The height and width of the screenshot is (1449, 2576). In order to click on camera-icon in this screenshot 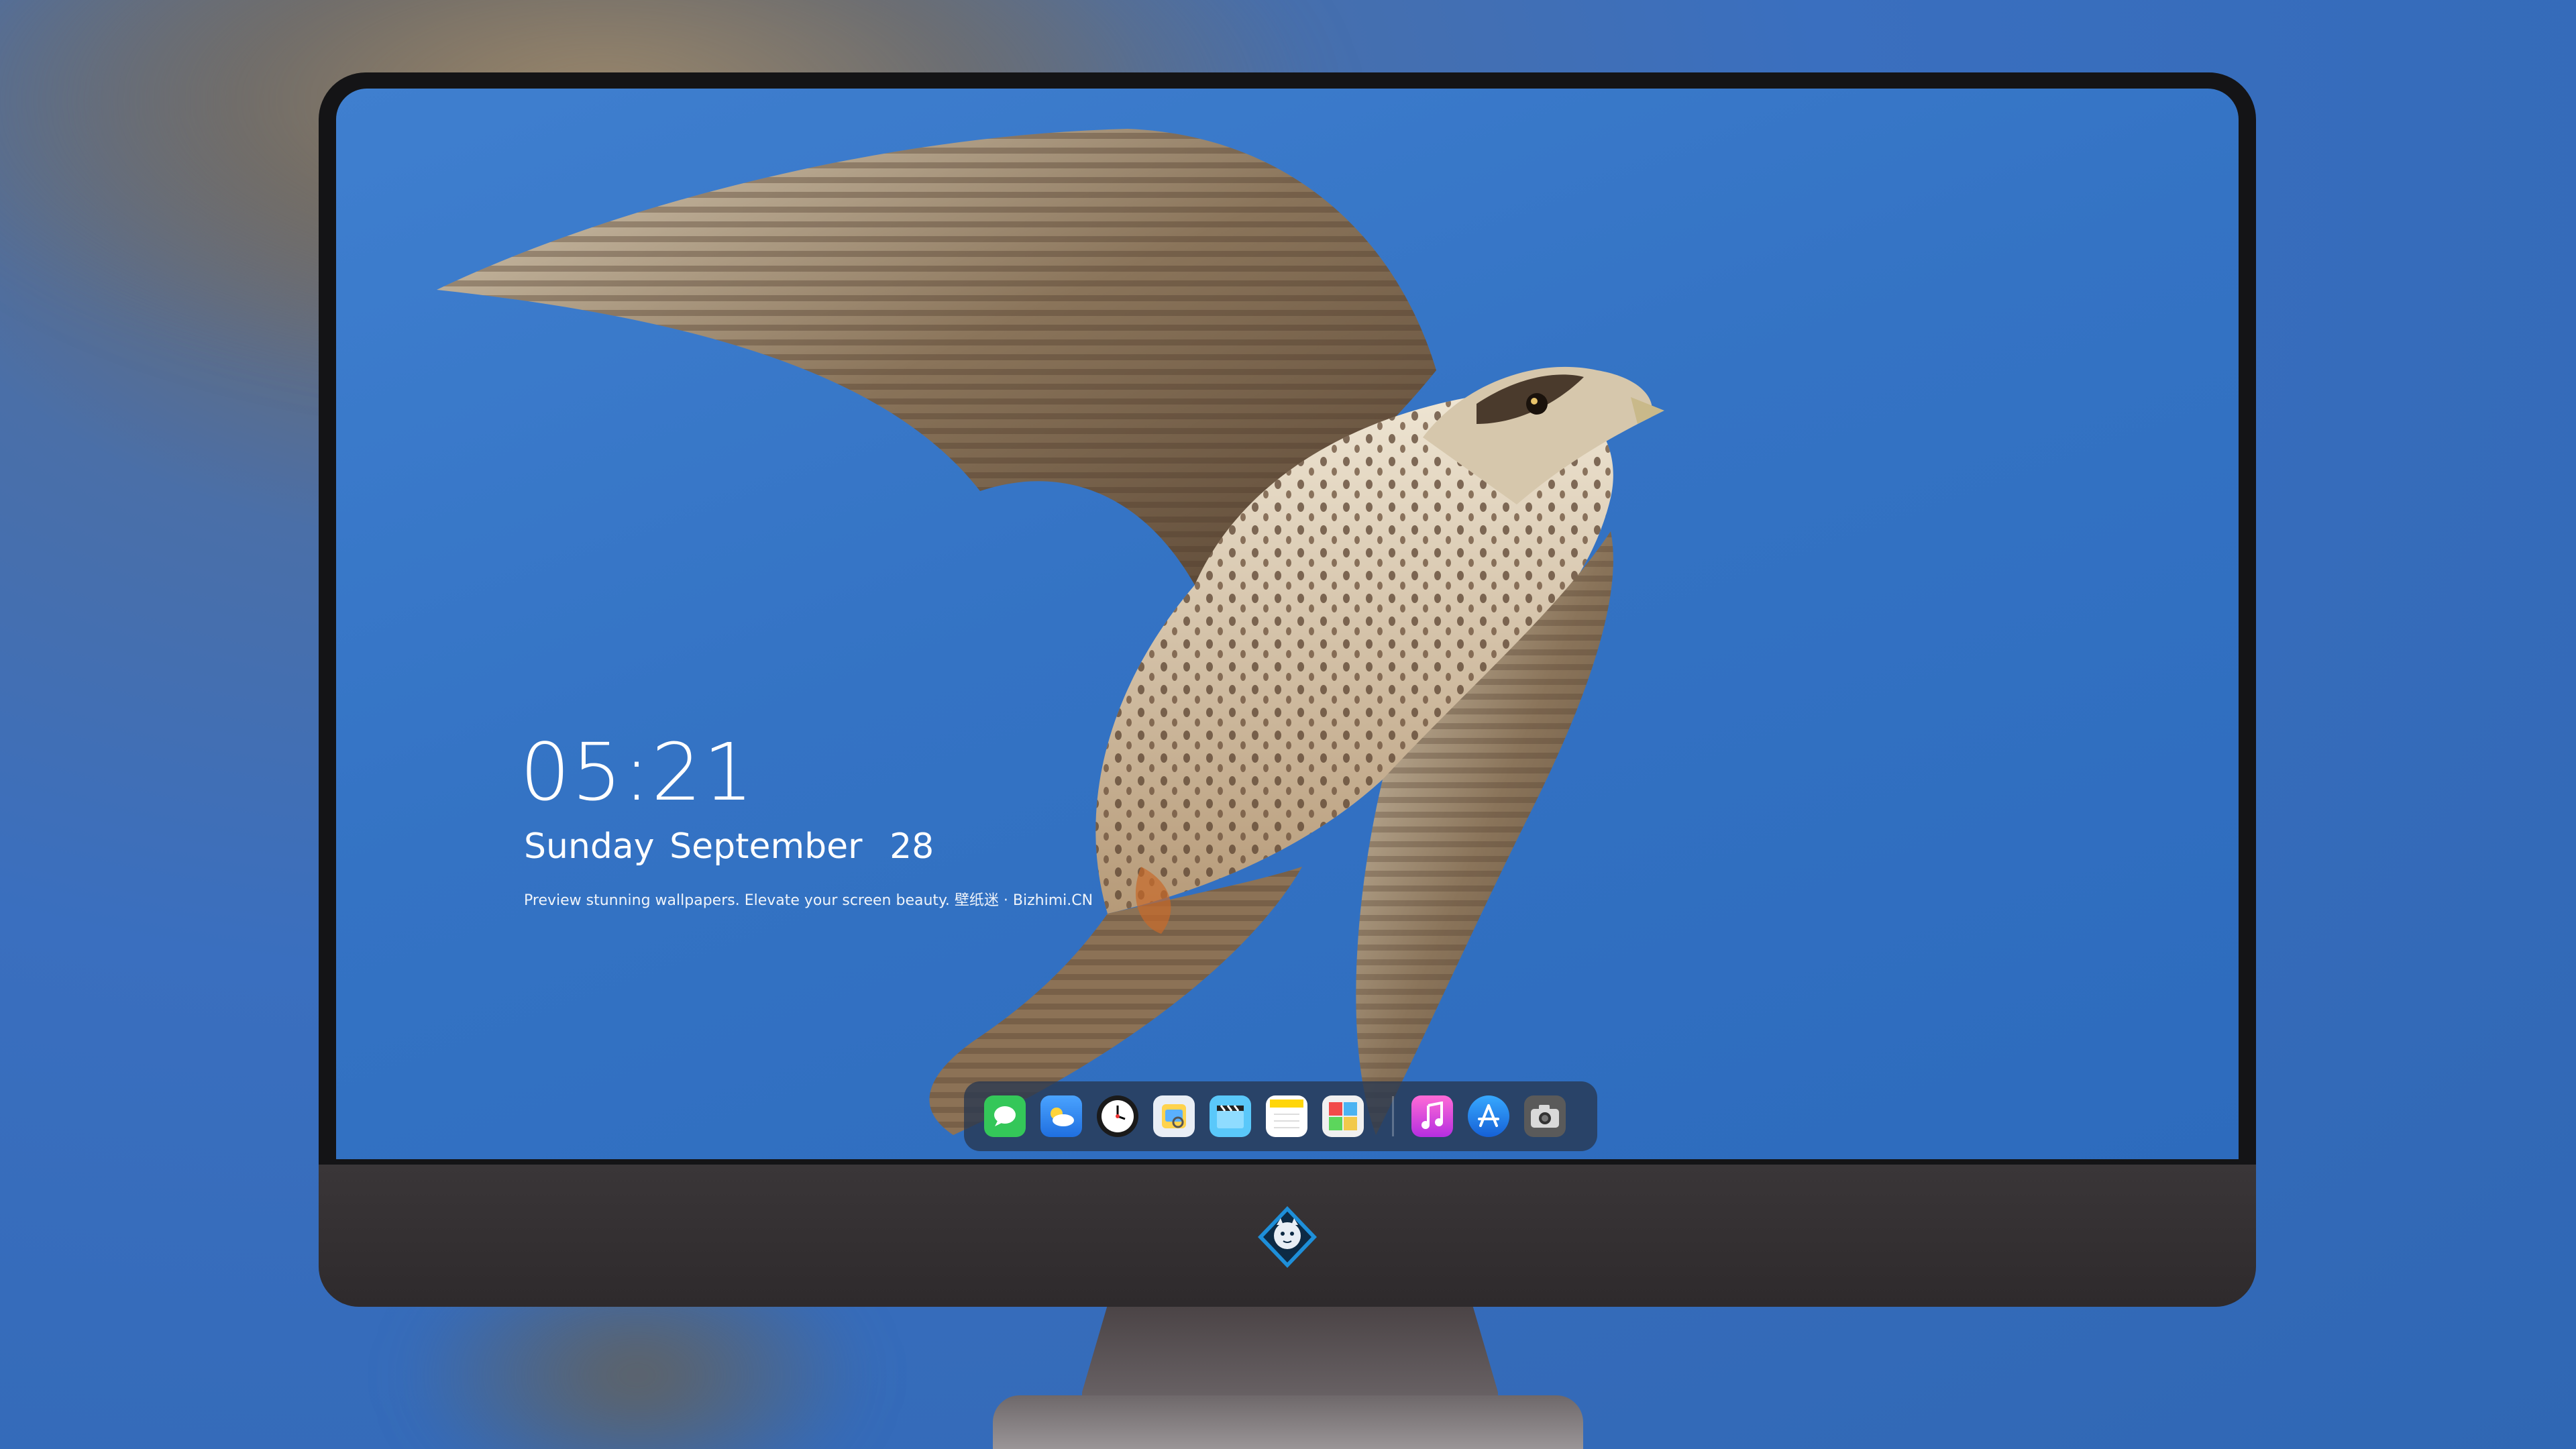, I will do `click(1545, 1116)`.